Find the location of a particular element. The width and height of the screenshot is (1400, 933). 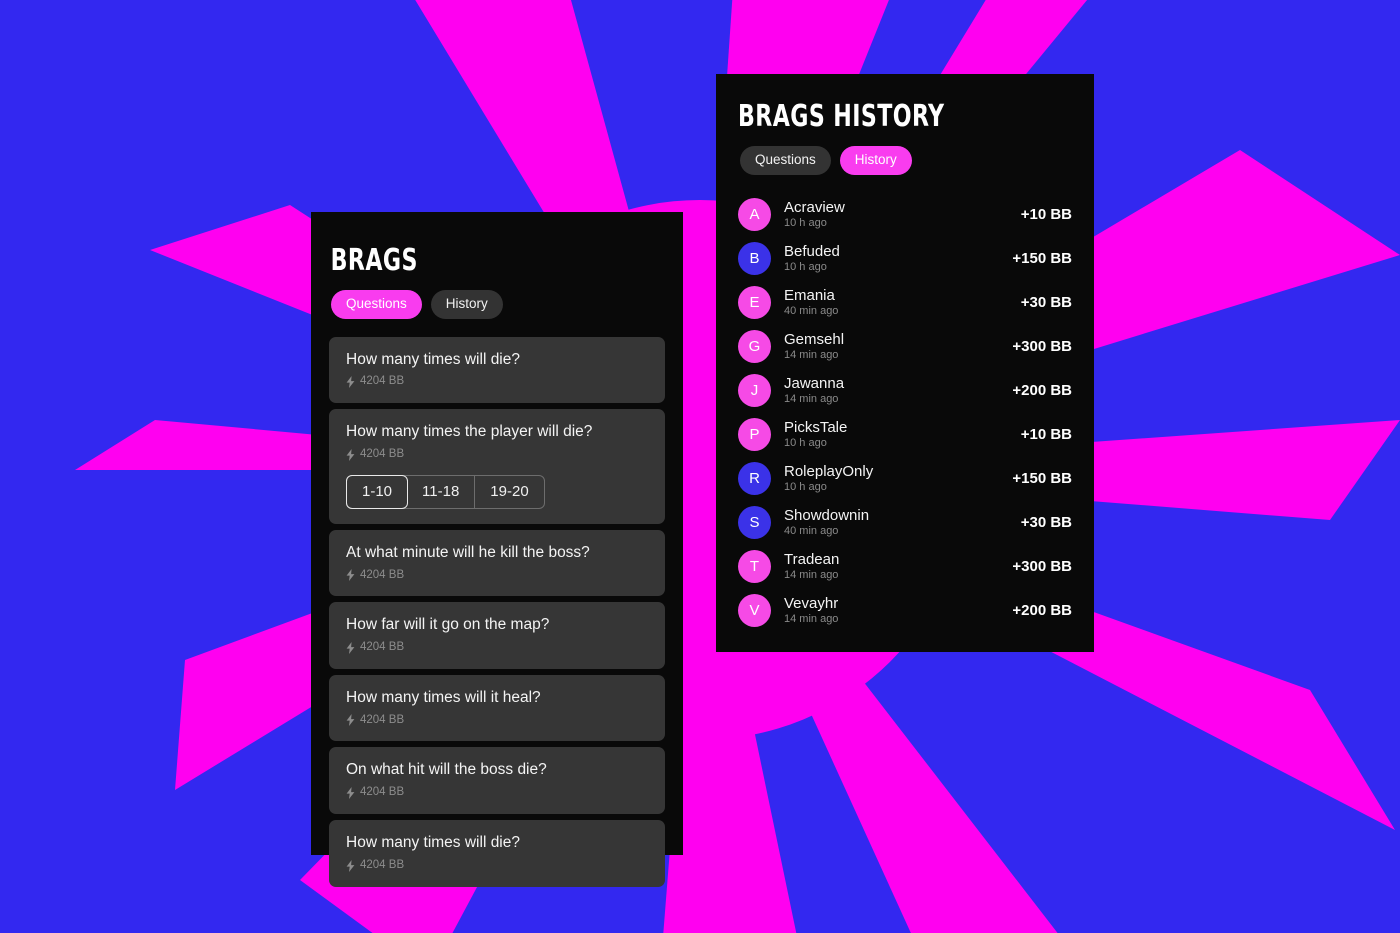

history-row-texts: Showdownin 40 min ago is located at coordinates (897, 523).